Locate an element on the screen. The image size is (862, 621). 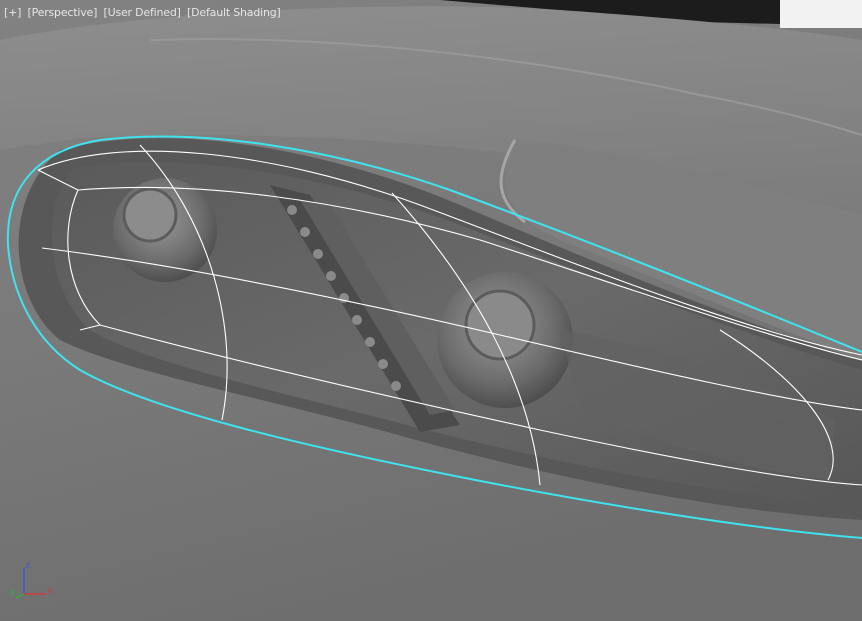
projector-bulb-left-inner is located at coordinates (150, 215).